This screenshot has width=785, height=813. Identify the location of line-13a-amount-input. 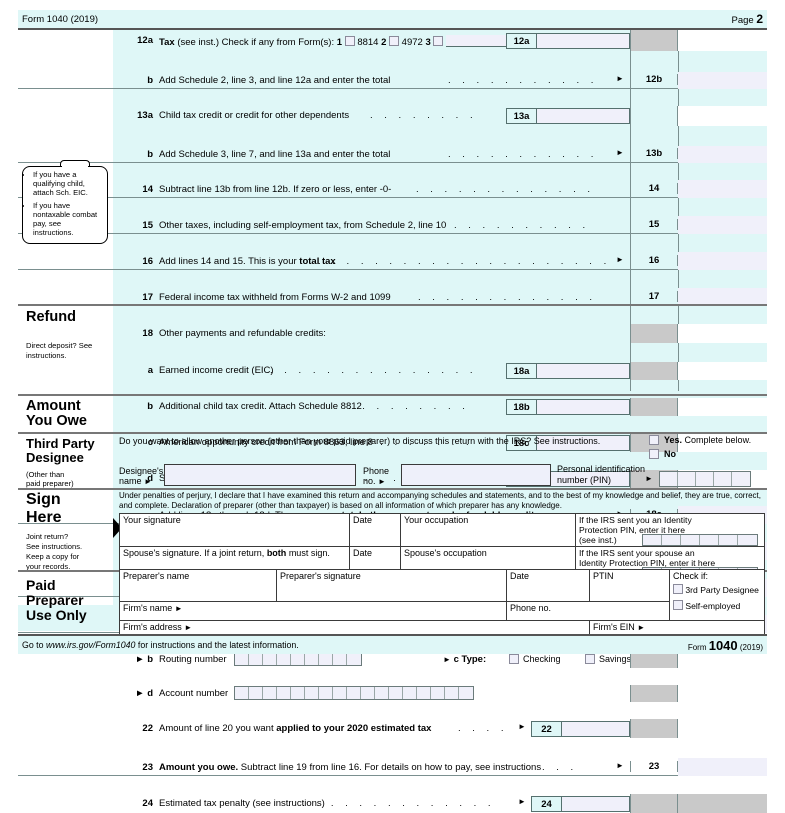
(583, 116).